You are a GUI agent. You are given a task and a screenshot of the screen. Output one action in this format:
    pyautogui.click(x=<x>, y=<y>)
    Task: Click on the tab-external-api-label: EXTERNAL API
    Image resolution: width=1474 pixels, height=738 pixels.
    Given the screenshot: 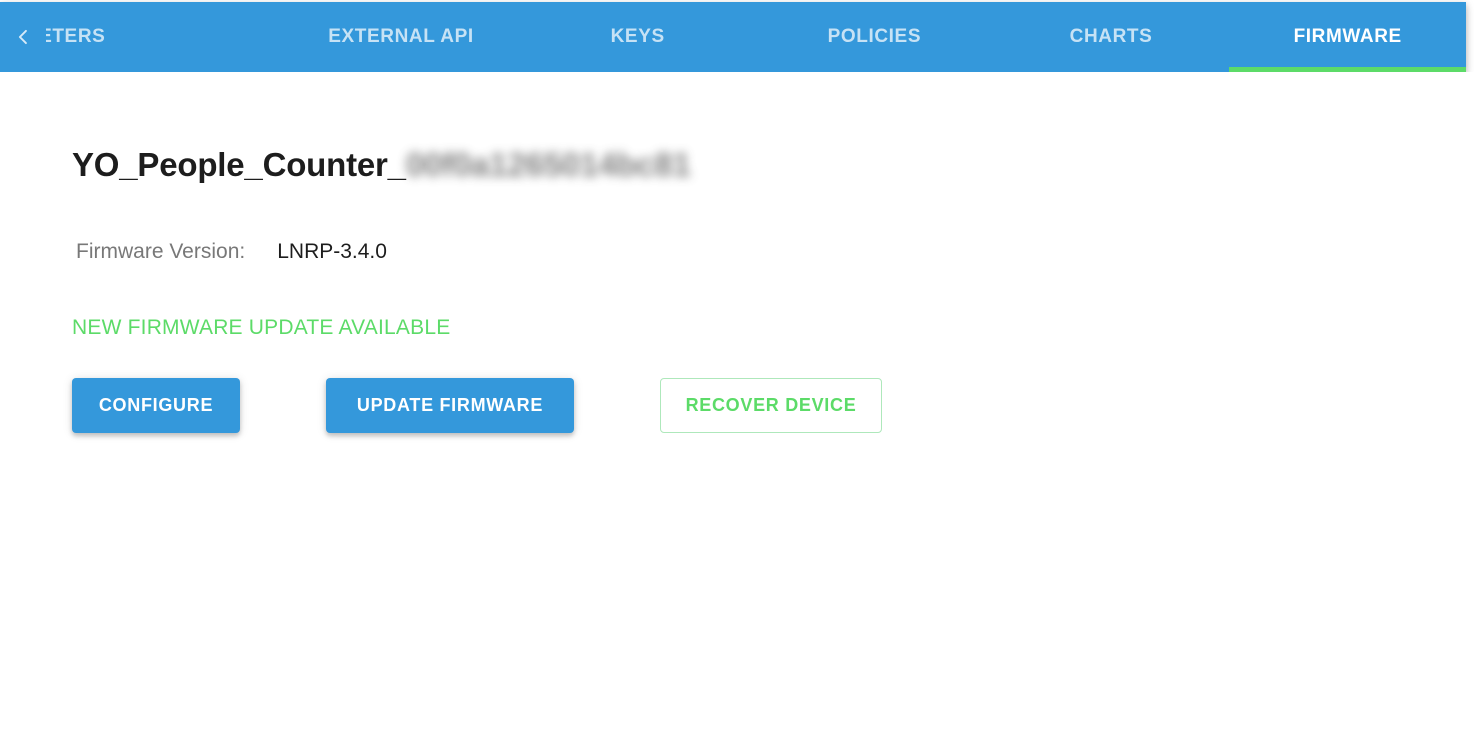 What is the action you would take?
    pyautogui.click(x=401, y=36)
    